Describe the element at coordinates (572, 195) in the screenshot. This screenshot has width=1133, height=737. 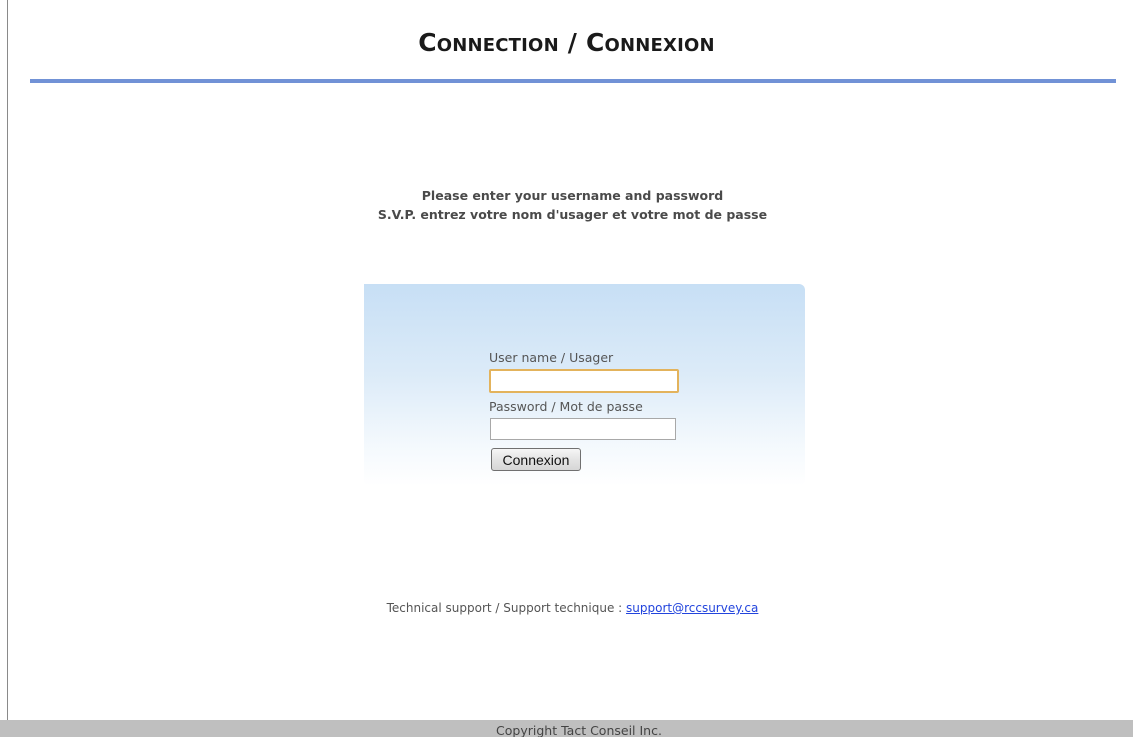
I see `instructions-english: Please enter your username and password` at that location.